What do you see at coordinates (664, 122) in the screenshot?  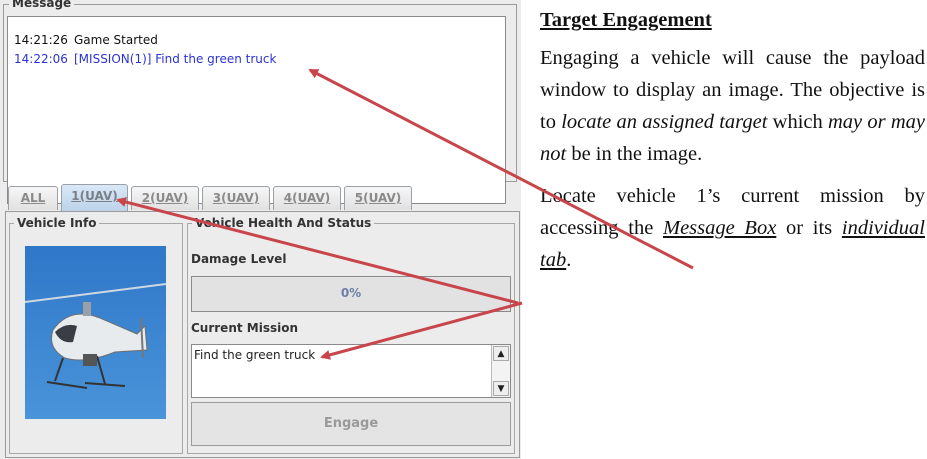 I see `p1-emphasis-1: locate an assigned target` at bounding box center [664, 122].